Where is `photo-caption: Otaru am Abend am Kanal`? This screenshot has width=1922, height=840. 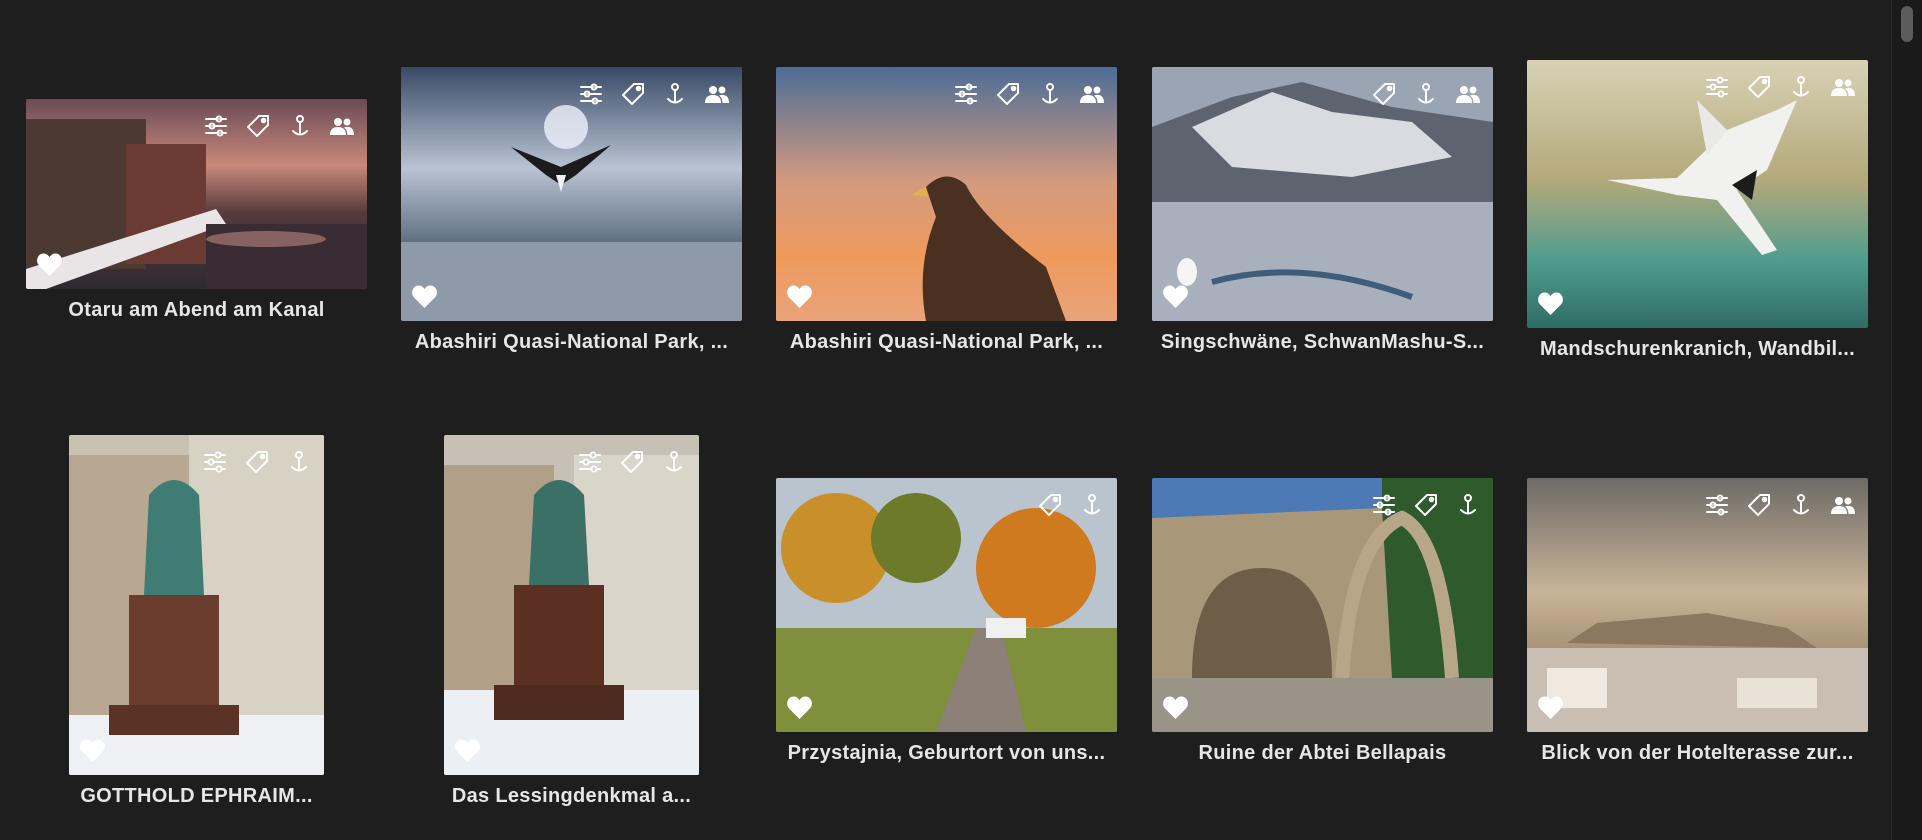 photo-caption: Otaru am Abend am Kanal is located at coordinates (196, 310).